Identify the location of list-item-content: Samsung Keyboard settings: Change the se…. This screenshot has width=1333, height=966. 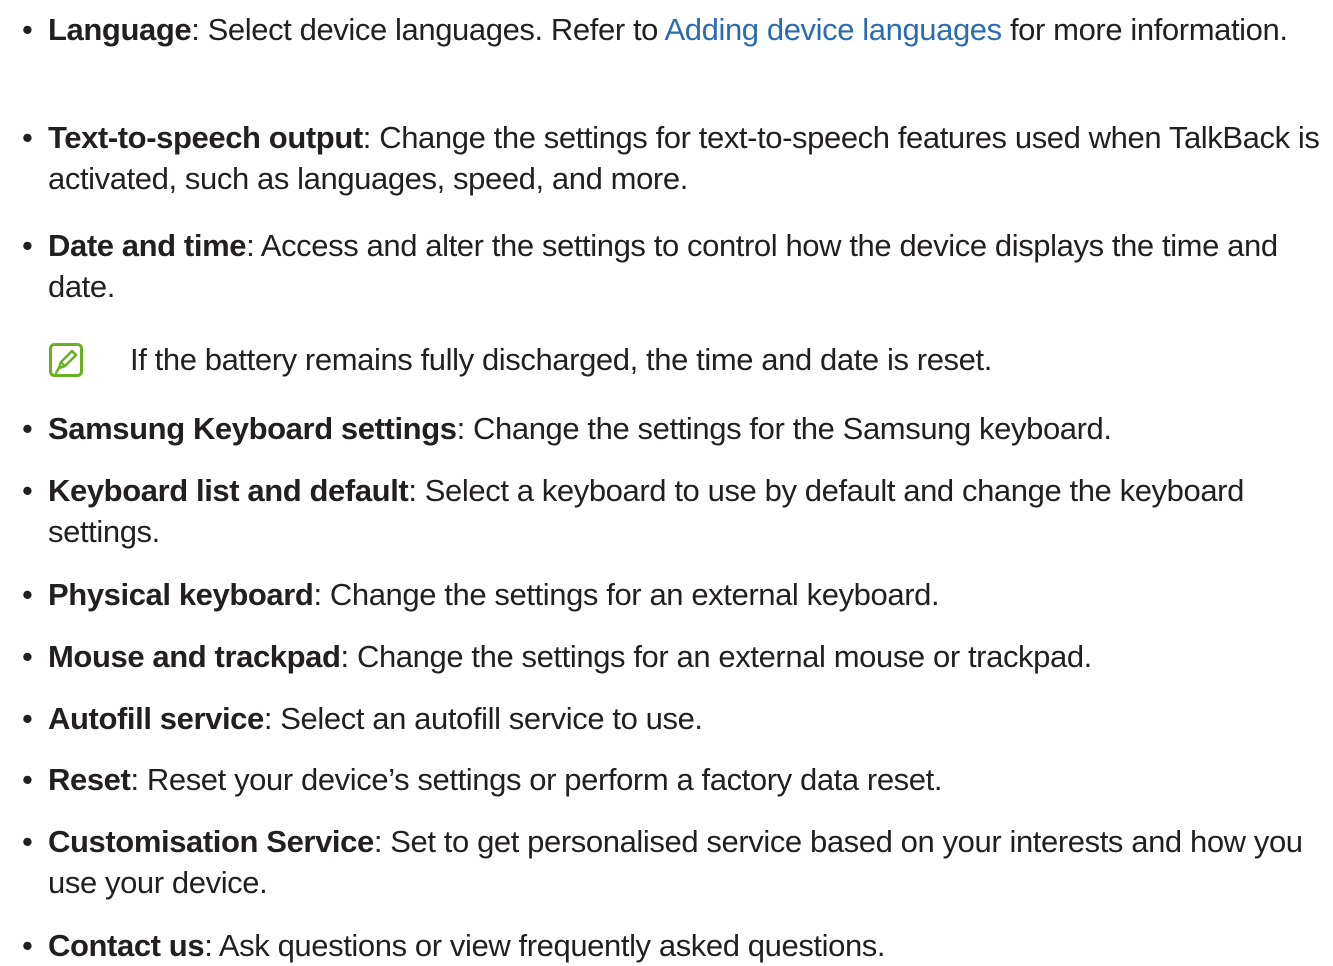
(684, 428).